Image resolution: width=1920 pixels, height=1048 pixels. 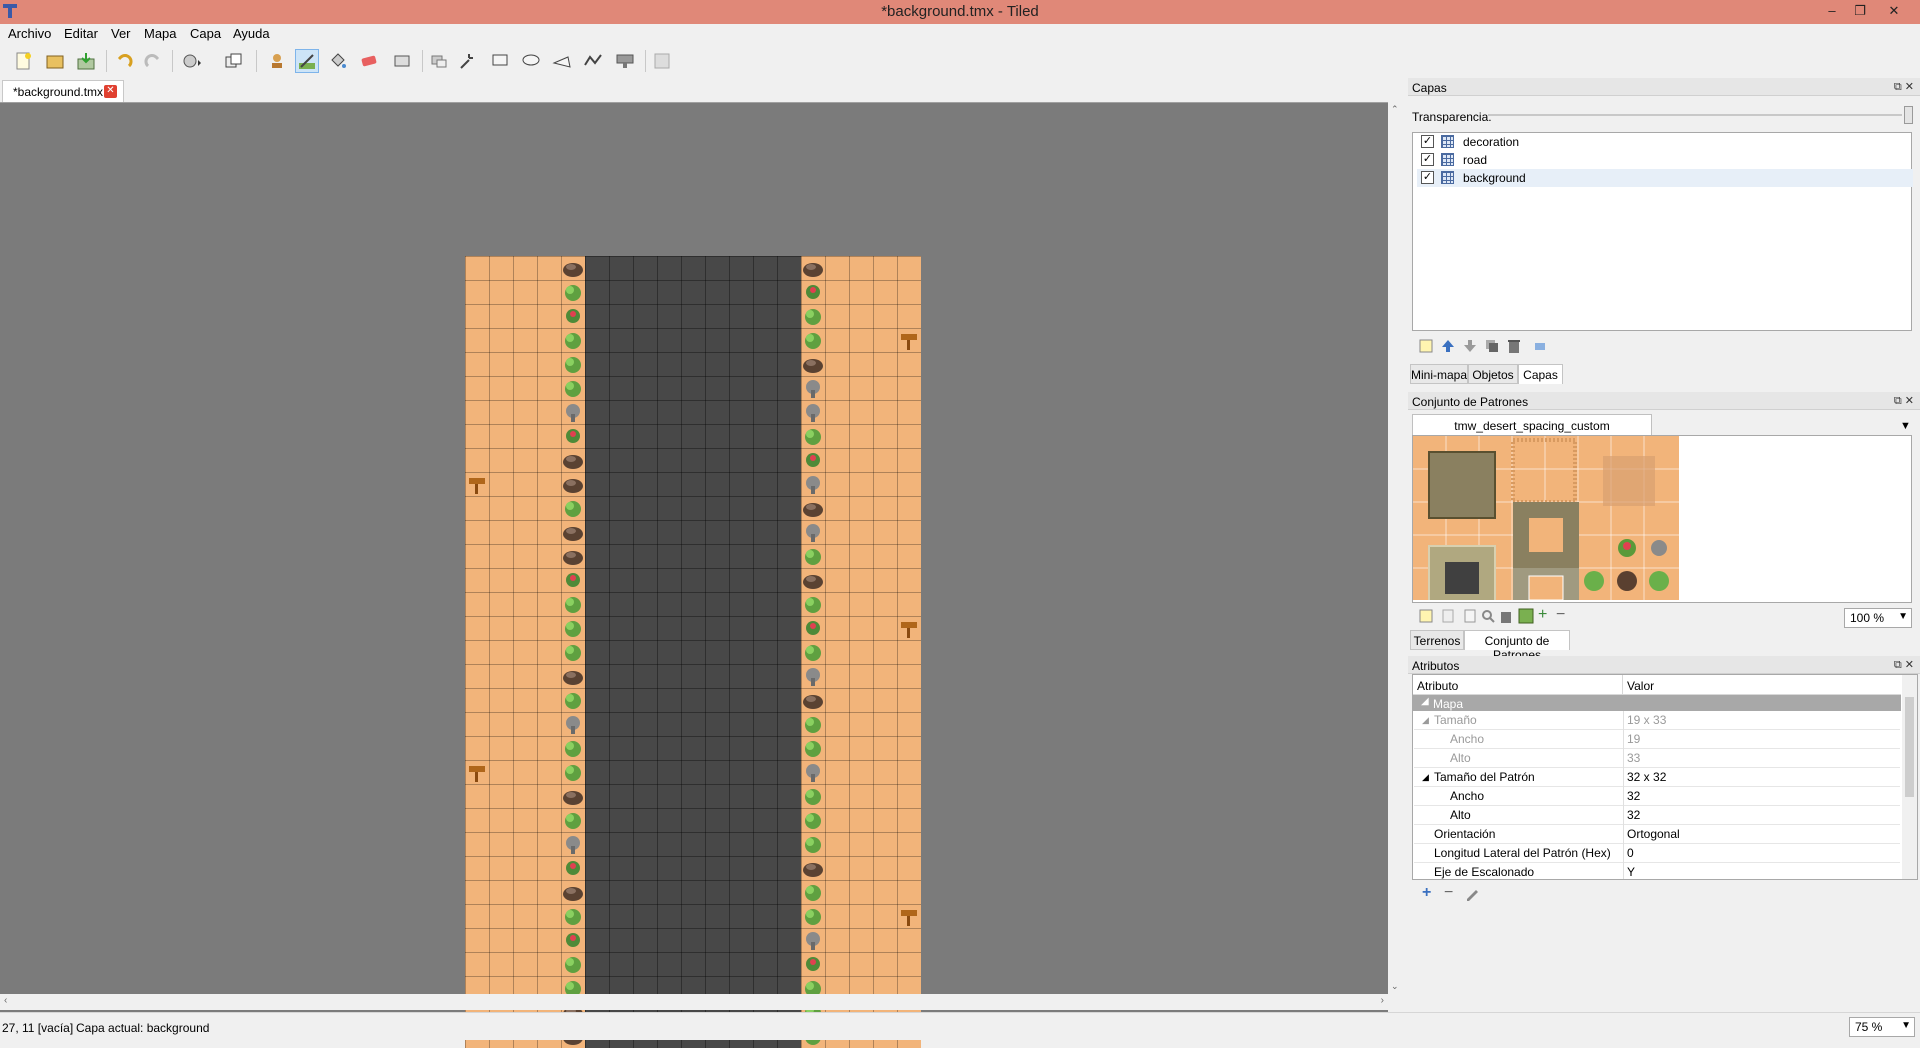 What do you see at coordinates (1564, 615) in the screenshot?
I see `remove-tiles-icon: −` at bounding box center [1564, 615].